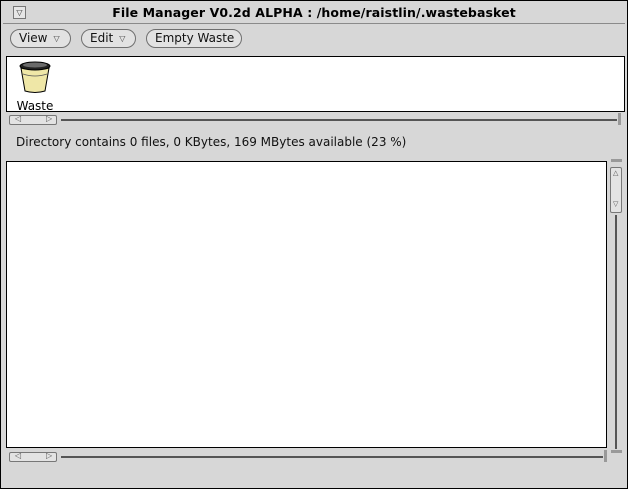 This screenshot has height=491, width=630. I want to click on wastebasket-icon, so click(35, 77).